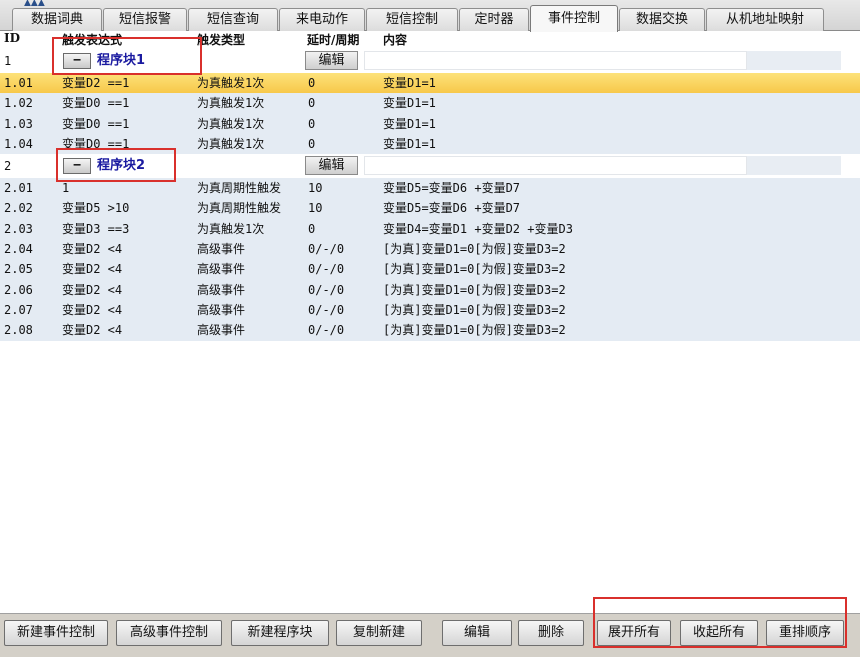 The height and width of the screenshot is (657, 860). What do you see at coordinates (92, 39) in the screenshot?
I see `col-header-expression: 触发表达式` at bounding box center [92, 39].